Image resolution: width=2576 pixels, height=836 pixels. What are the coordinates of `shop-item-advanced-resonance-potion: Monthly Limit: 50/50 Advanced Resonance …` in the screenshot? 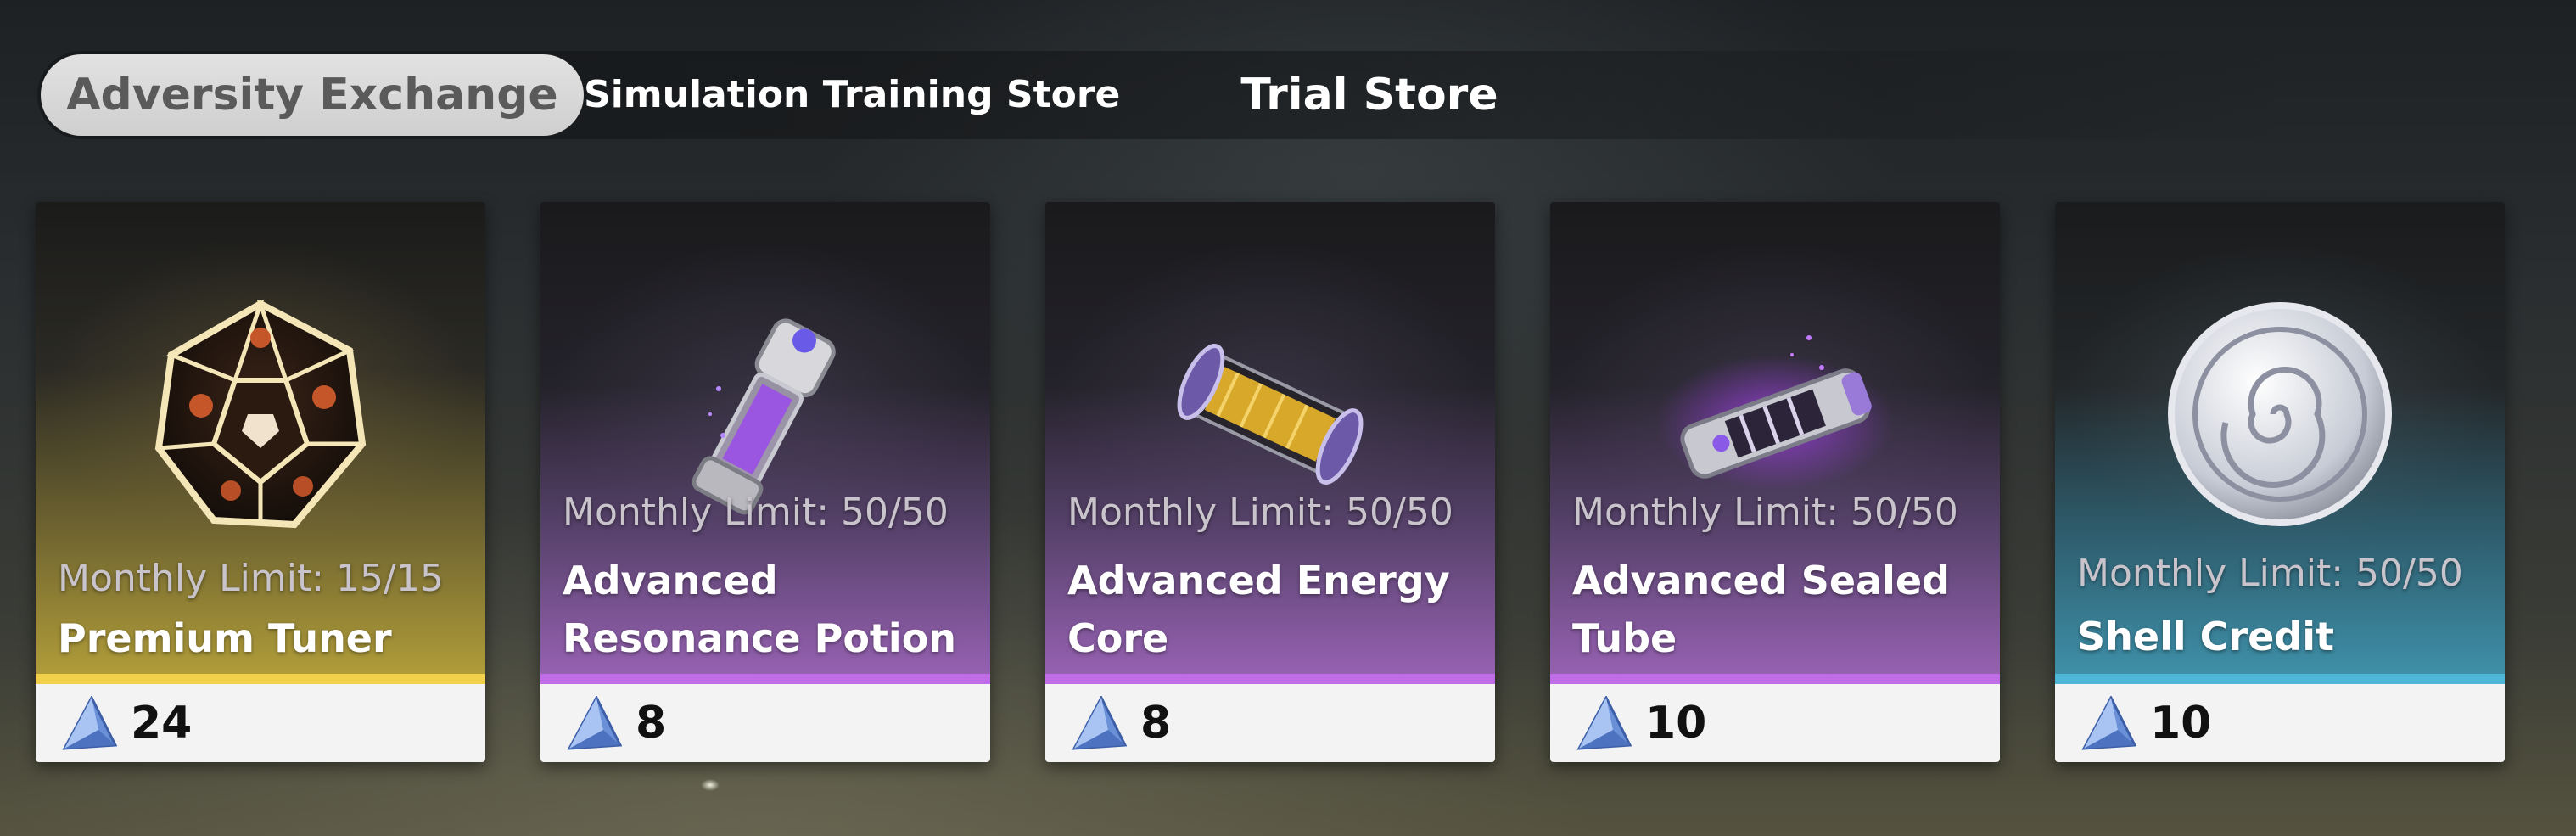 It's located at (765, 482).